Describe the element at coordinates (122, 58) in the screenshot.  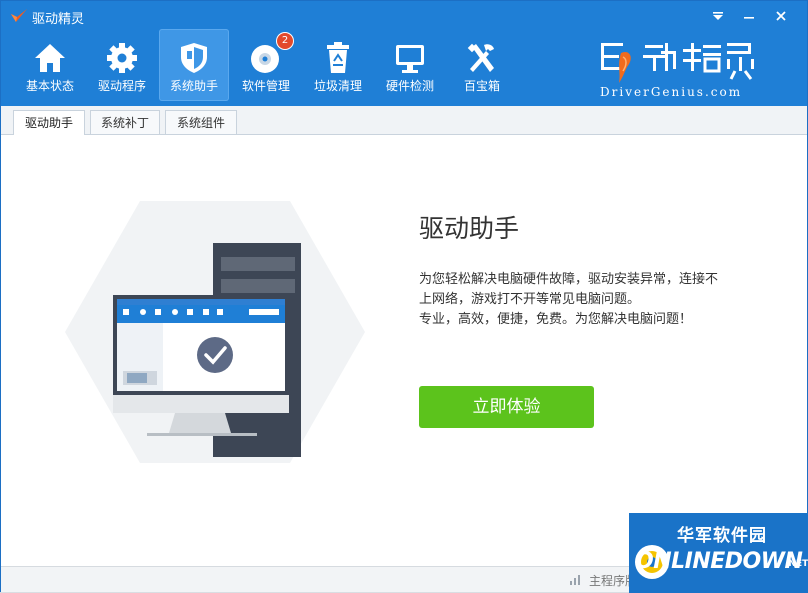
I see `gear-icon` at that location.